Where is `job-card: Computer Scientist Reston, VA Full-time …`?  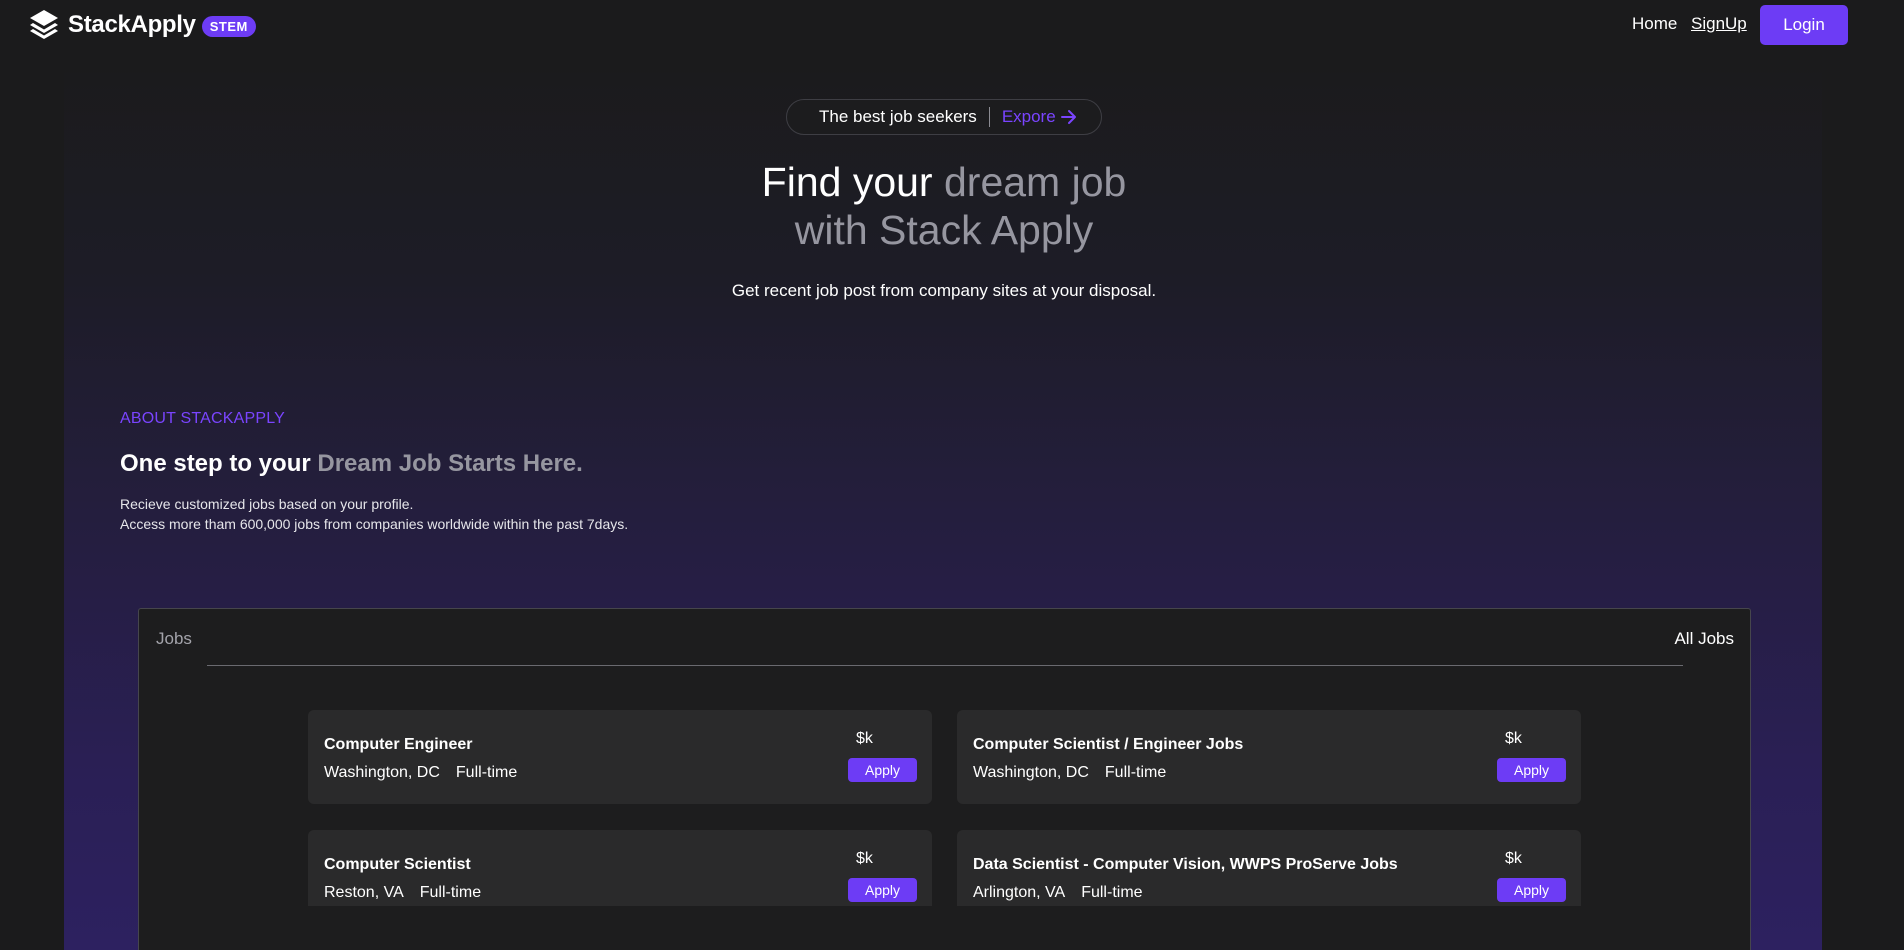
job-card: Computer Scientist Reston, VA Full-time … is located at coordinates (620, 868).